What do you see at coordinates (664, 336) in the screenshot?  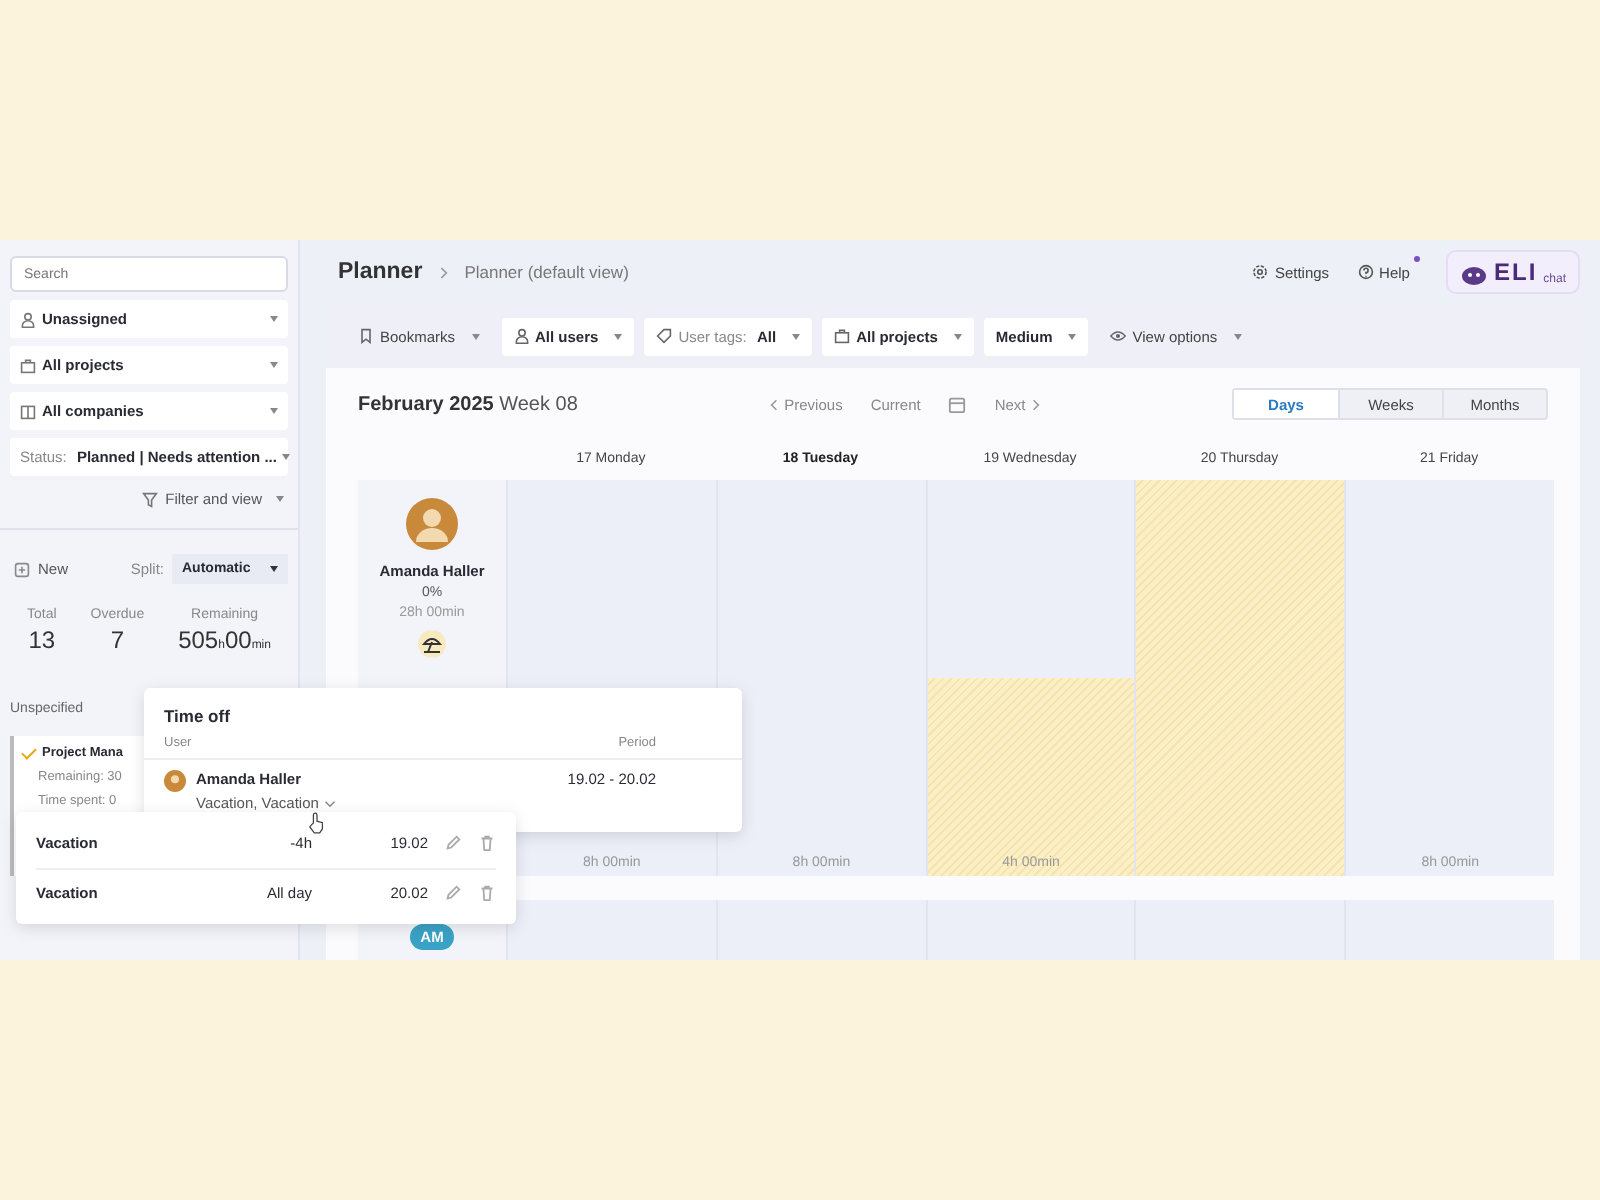 I see `tag-icon` at bounding box center [664, 336].